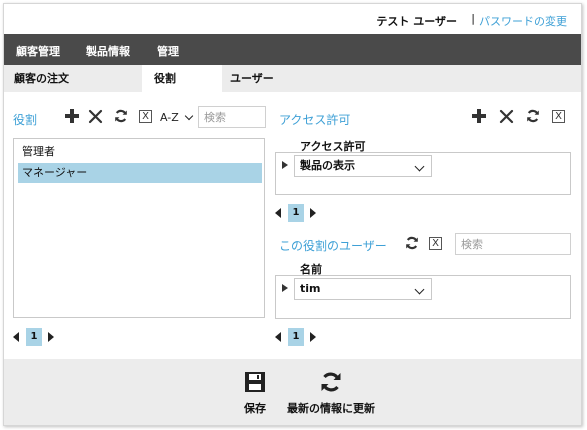 The width and height of the screenshot is (587, 430). Describe the element at coordinates (327, 165) in the screenshot. I see `permission-value: 製品の表示` at that location.